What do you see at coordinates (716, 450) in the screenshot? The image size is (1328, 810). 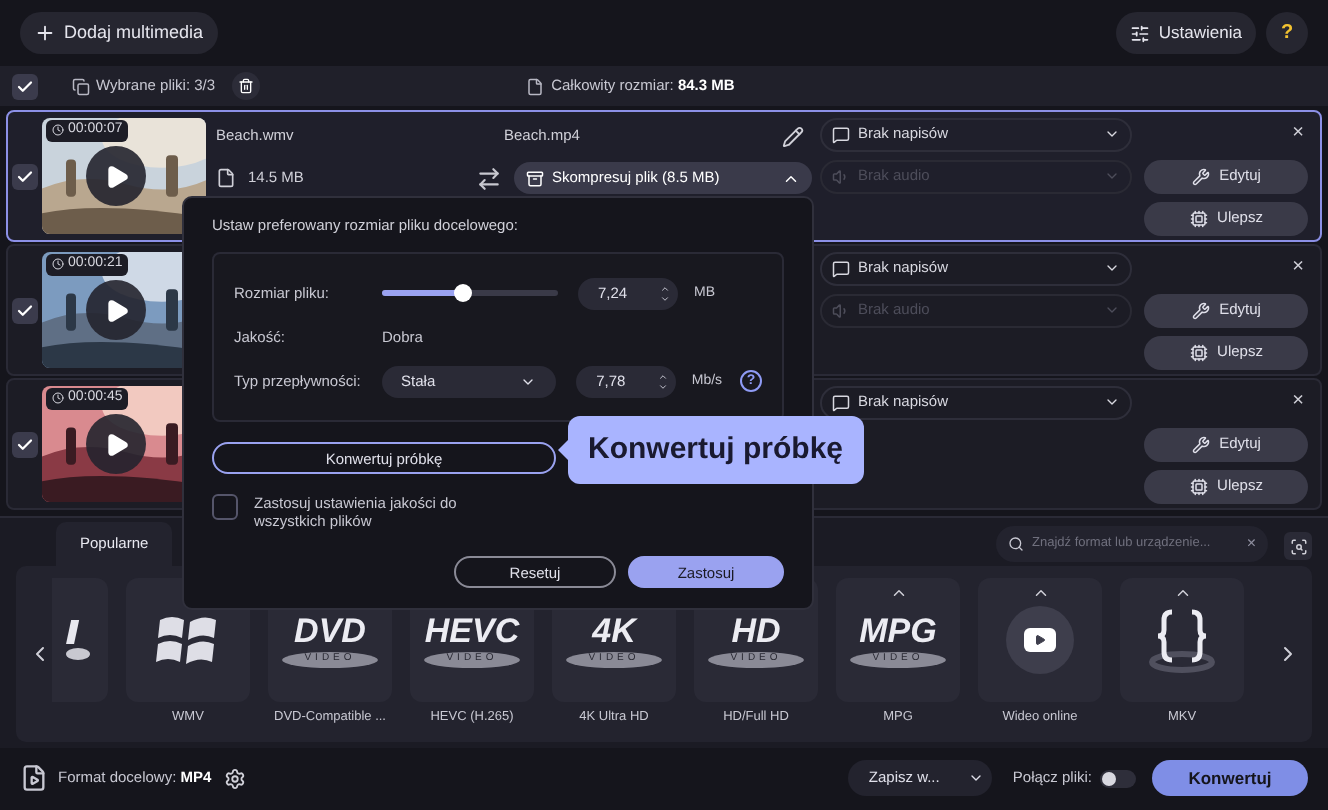 I see `callout-tooltip: Konwertuj próbkę` at bounding box center [716, 450].